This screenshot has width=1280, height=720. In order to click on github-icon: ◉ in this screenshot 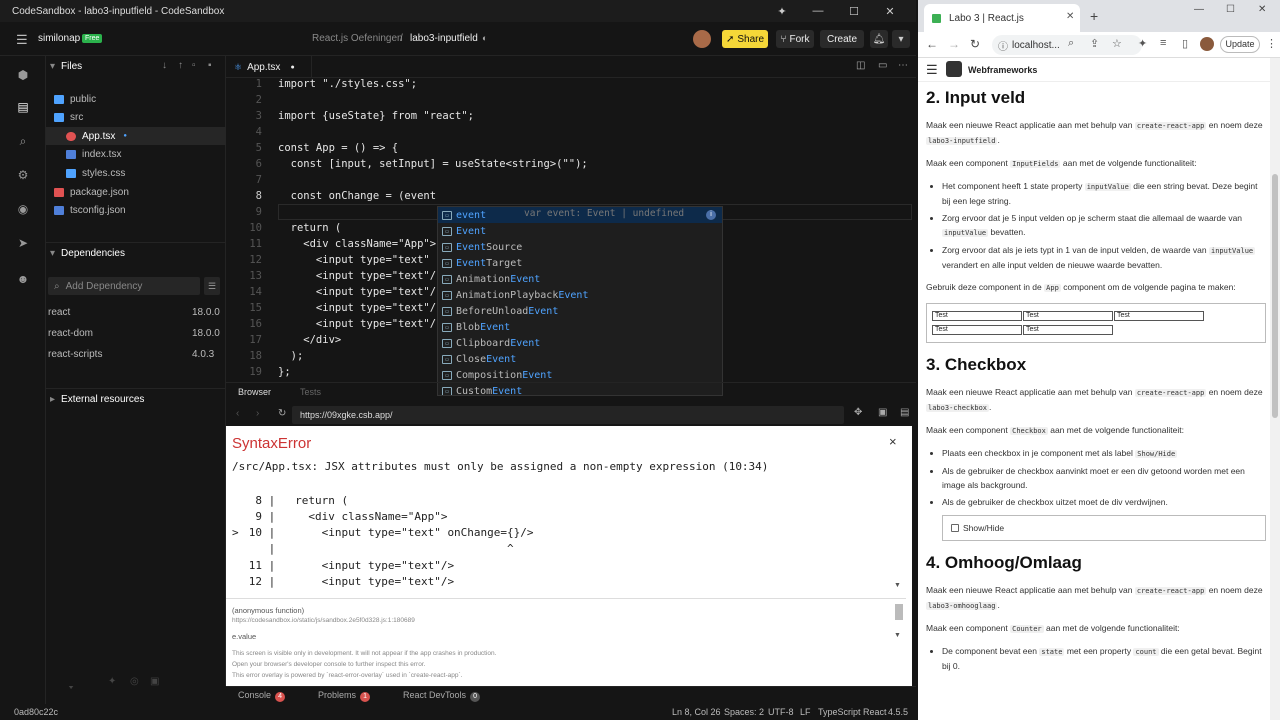, I will do `click(23, 209)`.